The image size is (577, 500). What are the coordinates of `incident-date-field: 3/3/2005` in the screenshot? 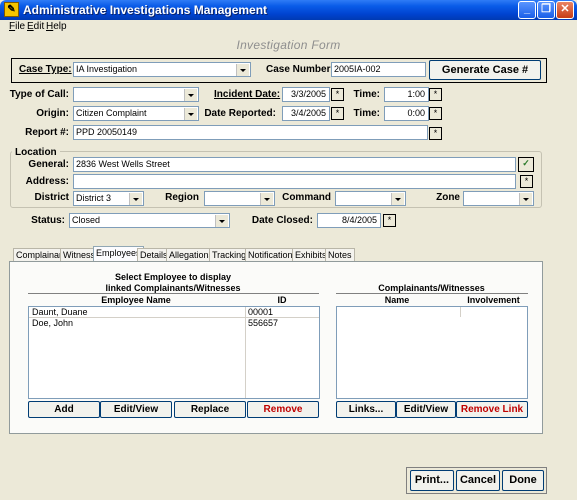 It's located at (306, 94).